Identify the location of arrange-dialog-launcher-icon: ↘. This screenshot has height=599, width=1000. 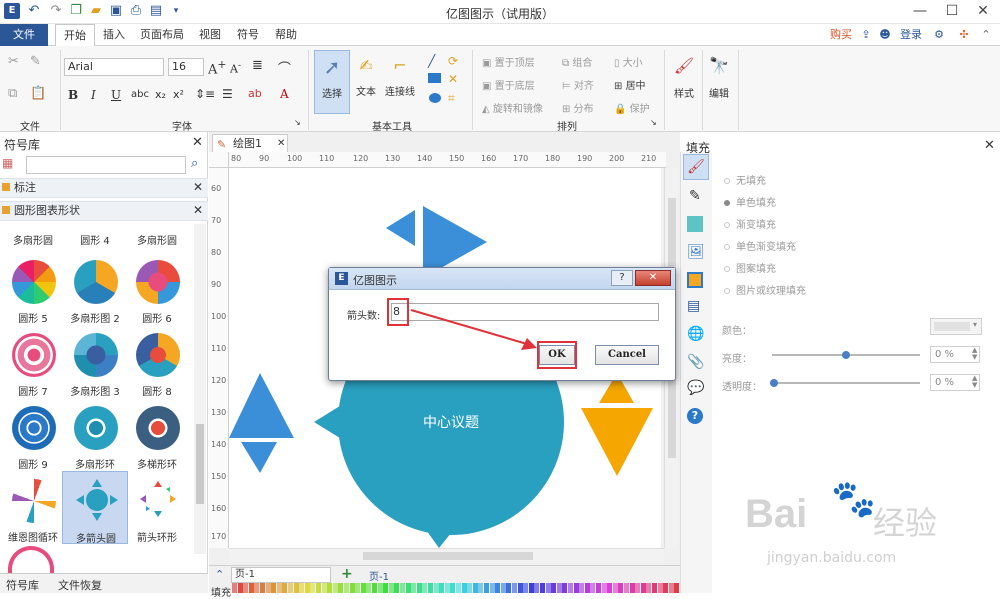
(653, 122).